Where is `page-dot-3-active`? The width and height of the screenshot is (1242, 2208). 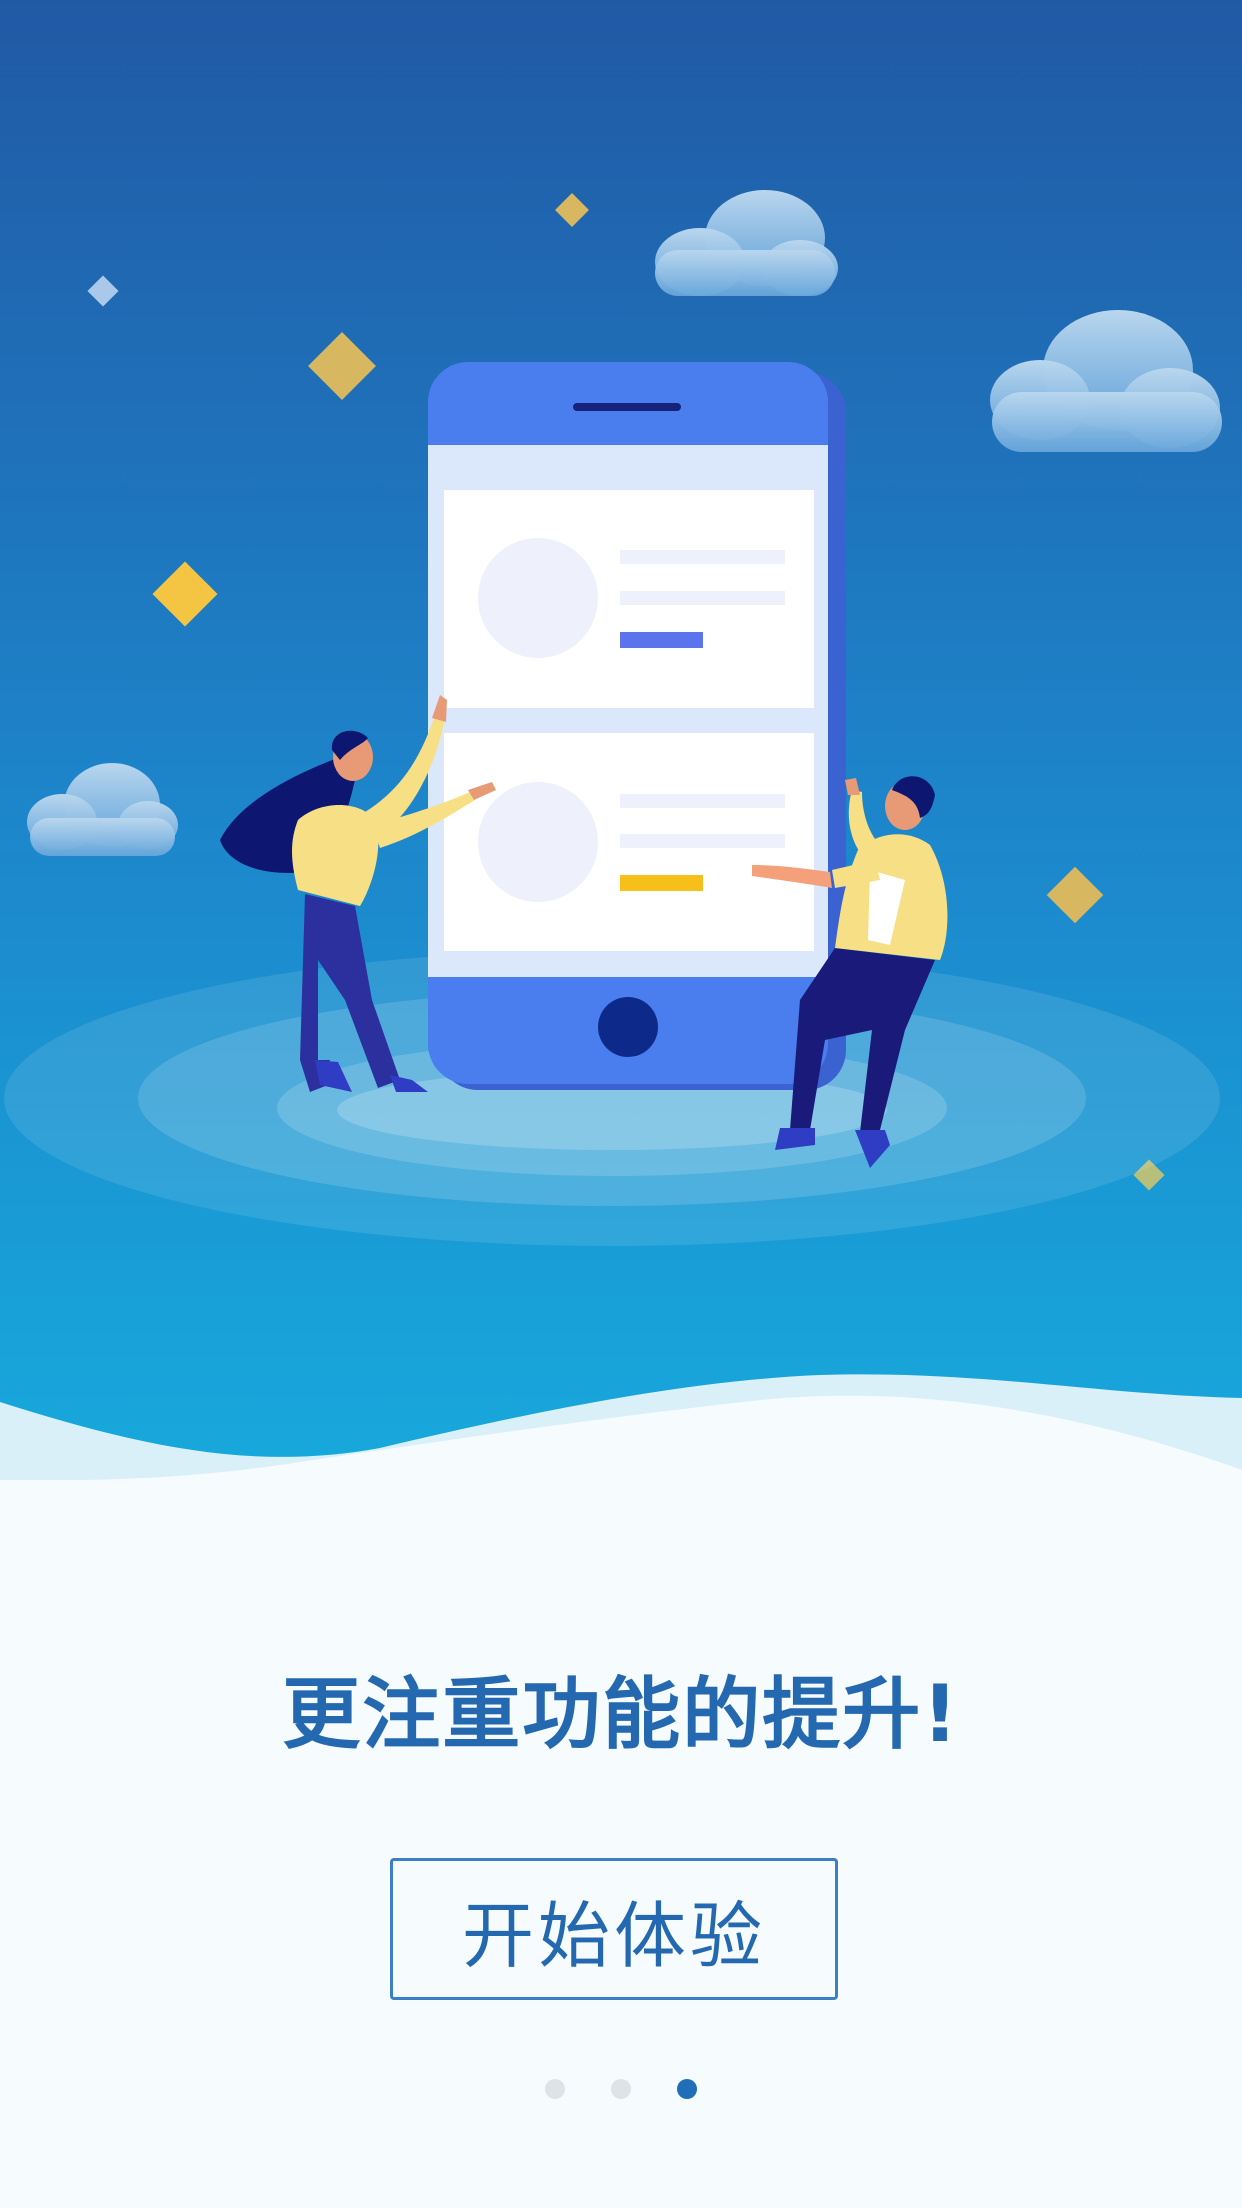
page-dot-3-active is located at coordinates (687, 2089).